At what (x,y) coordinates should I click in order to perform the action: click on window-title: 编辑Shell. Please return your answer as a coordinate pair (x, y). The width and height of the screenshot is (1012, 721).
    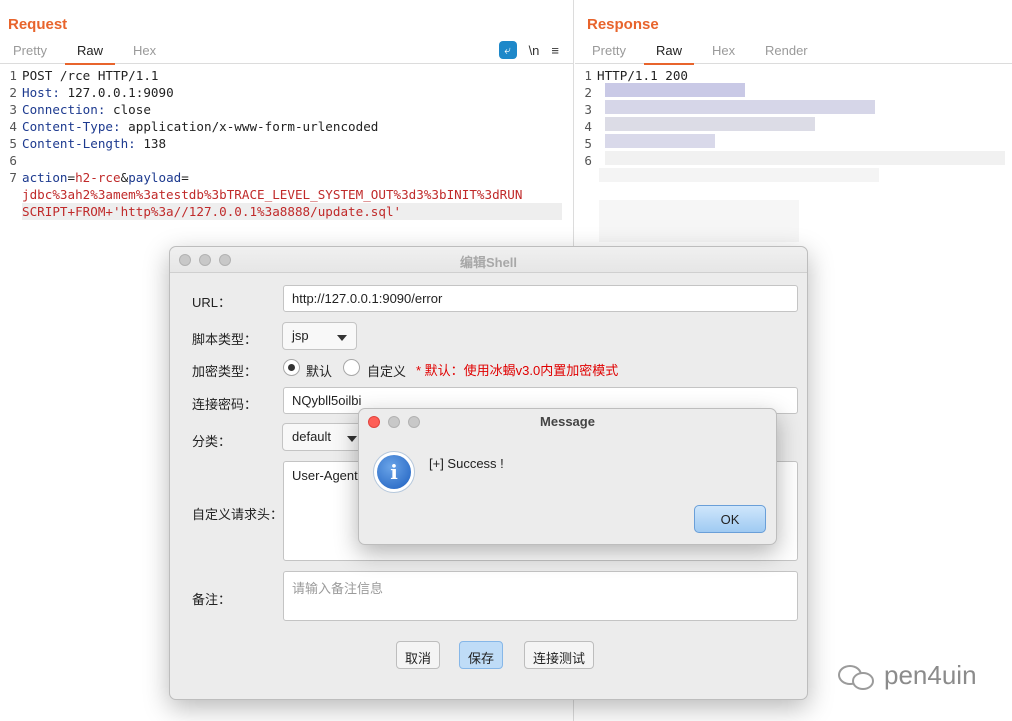
    Looking at the image, I should click on (488, 262).